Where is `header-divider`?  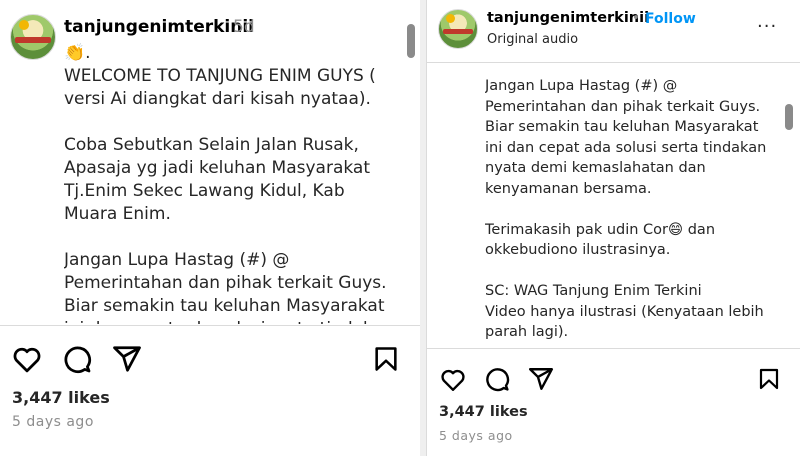
header-divider is located at coordinates (613, 62).